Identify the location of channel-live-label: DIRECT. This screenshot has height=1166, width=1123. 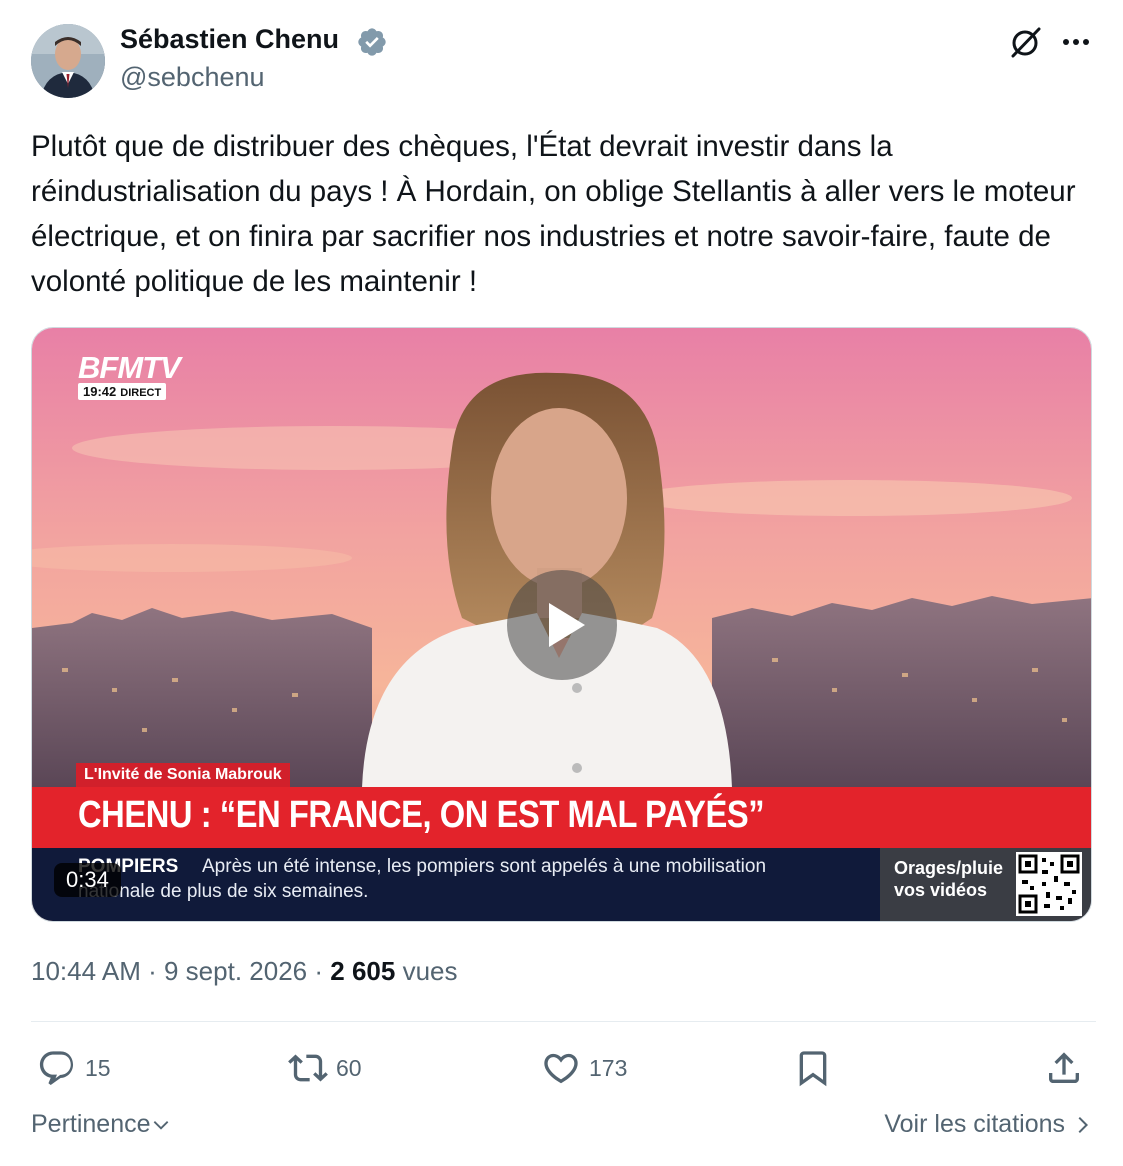
(141, 393).